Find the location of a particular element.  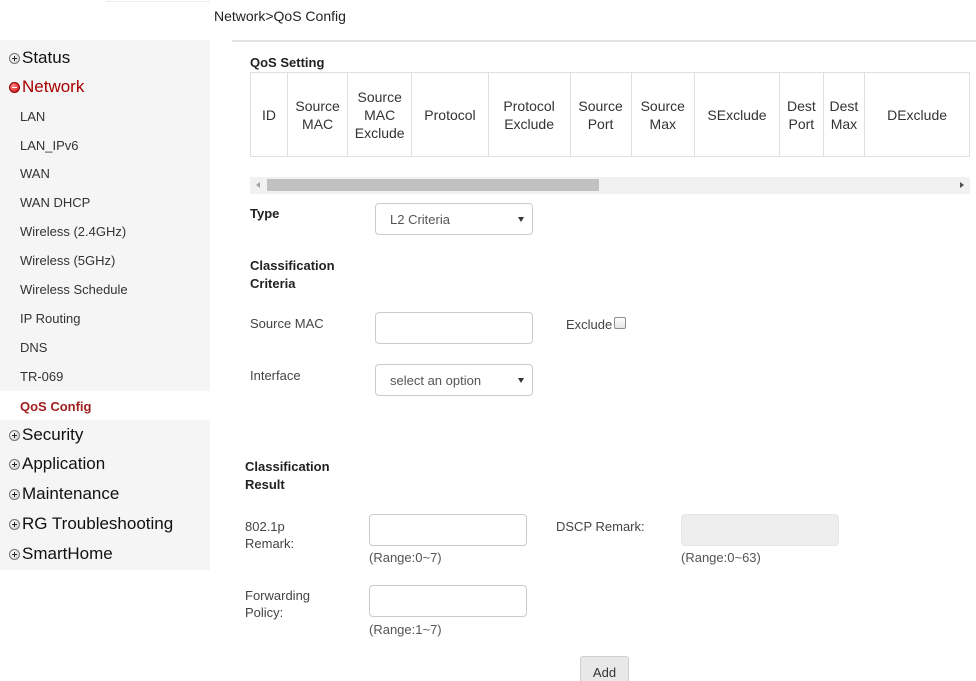

forwarding-policy-range-hint: (Range:1~7) is located at coordinates (405, 629).